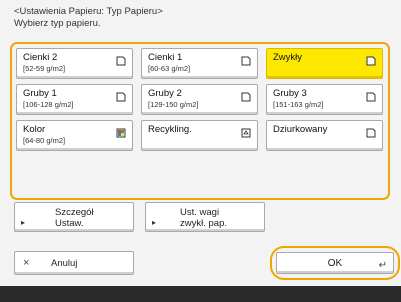 This screenshot has height=302, width=401. I want to click on paper-type-kolor: Kolor [64-80 g/m2], so click(74, 135).